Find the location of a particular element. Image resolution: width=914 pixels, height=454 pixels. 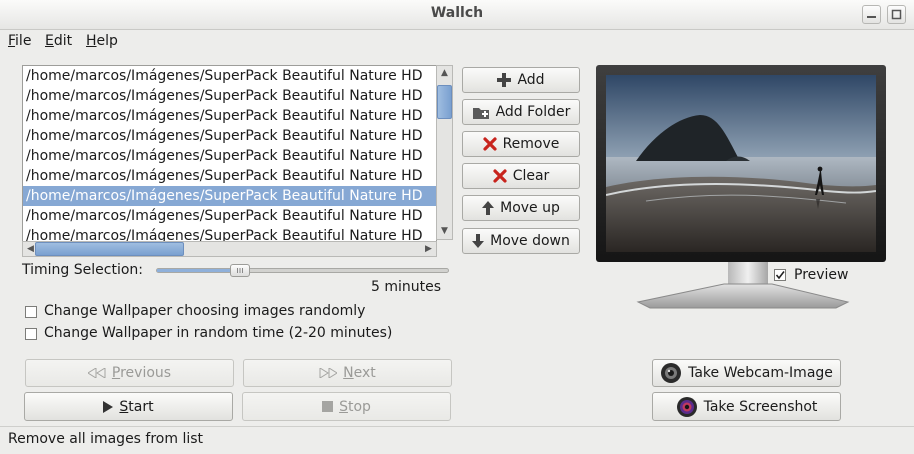

maximize-icon is located at coordinates (896, 14).